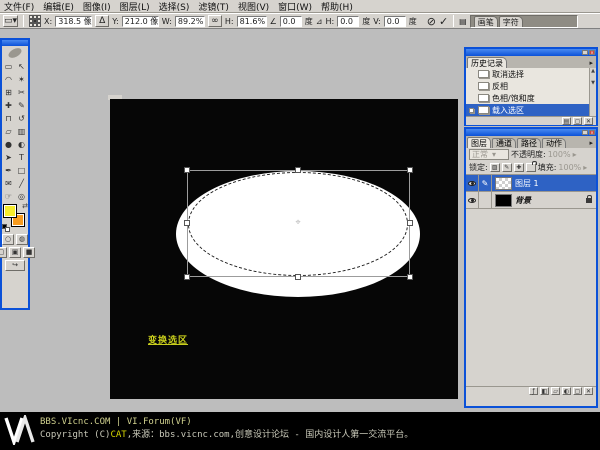 This screenshot has height=450, width=600. I want to click on fill-spinner-icon: ▸, so click(585, 167).